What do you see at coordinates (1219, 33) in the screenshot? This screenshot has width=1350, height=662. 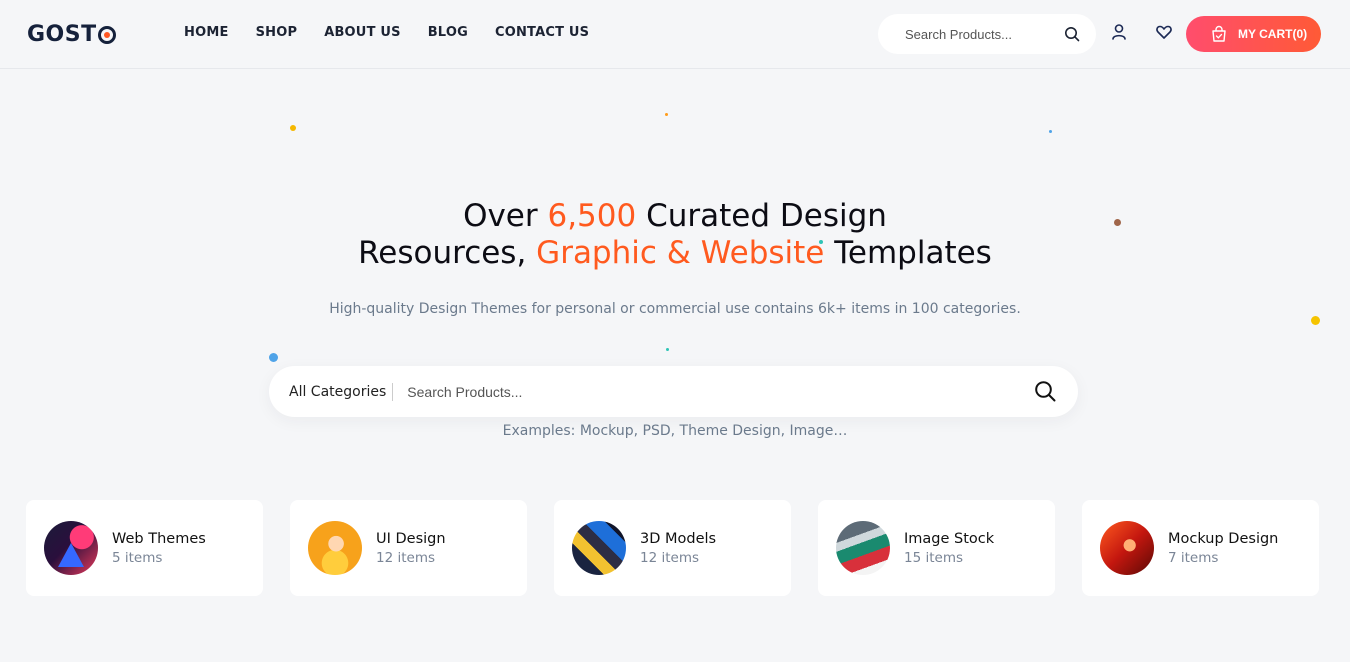 I see `shopping-bag-icon` at bounding box center [1219, 33].